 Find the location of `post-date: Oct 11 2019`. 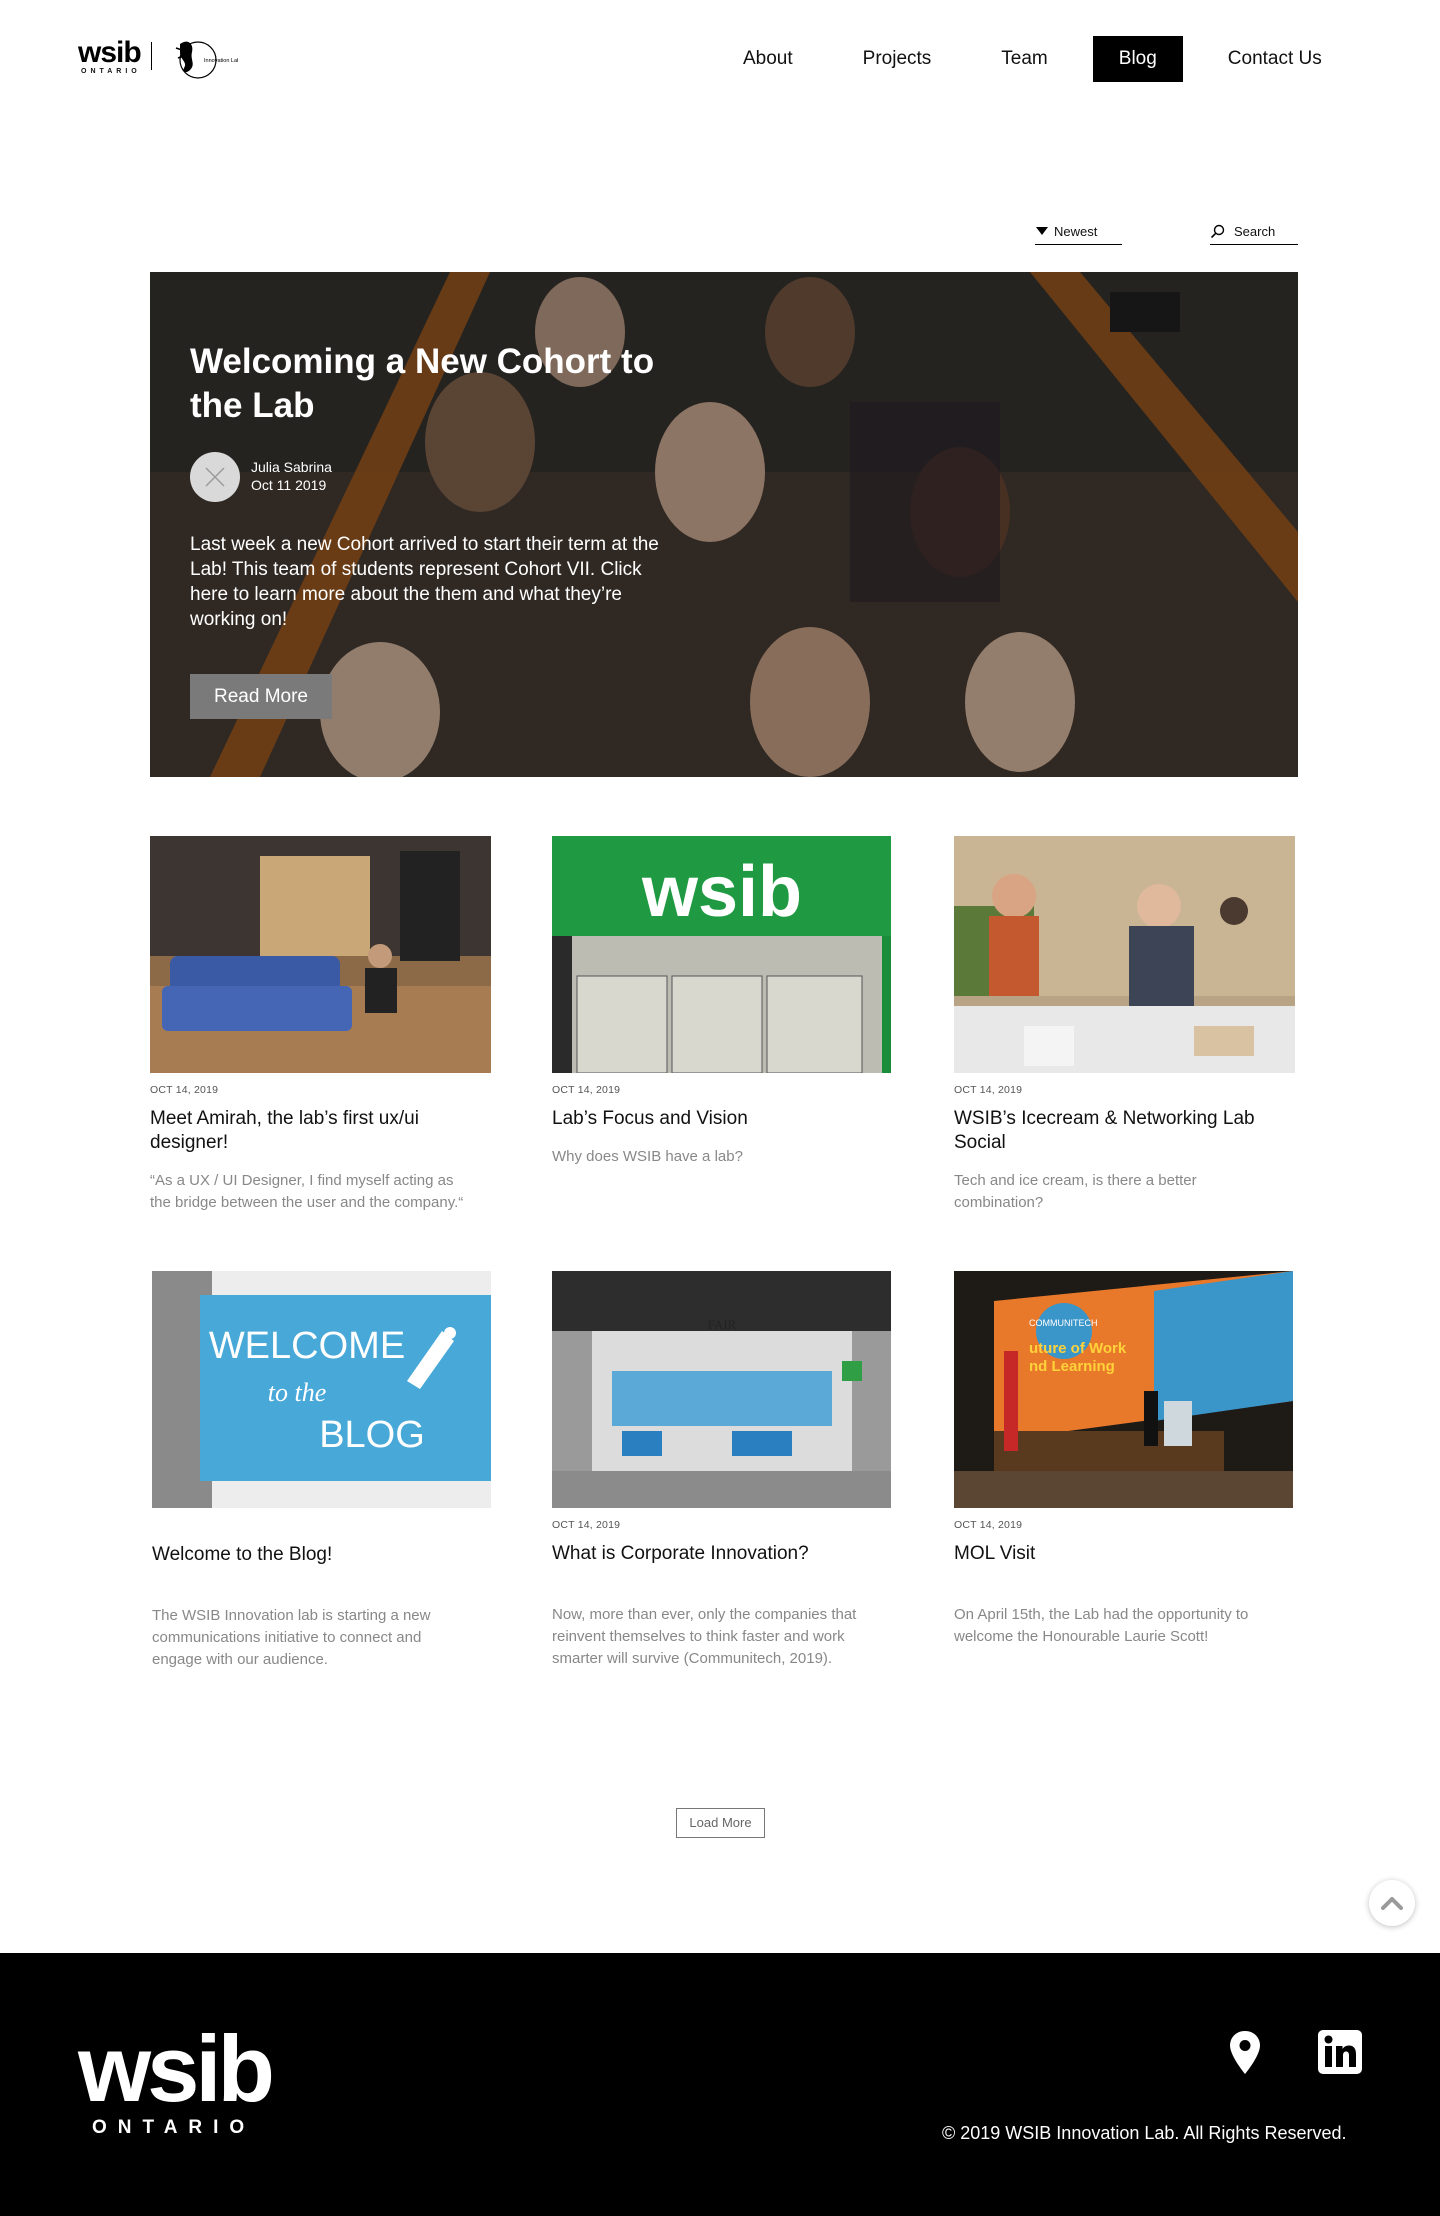

post-date: Oct 11 2019 is located at coordinates (289, 485).